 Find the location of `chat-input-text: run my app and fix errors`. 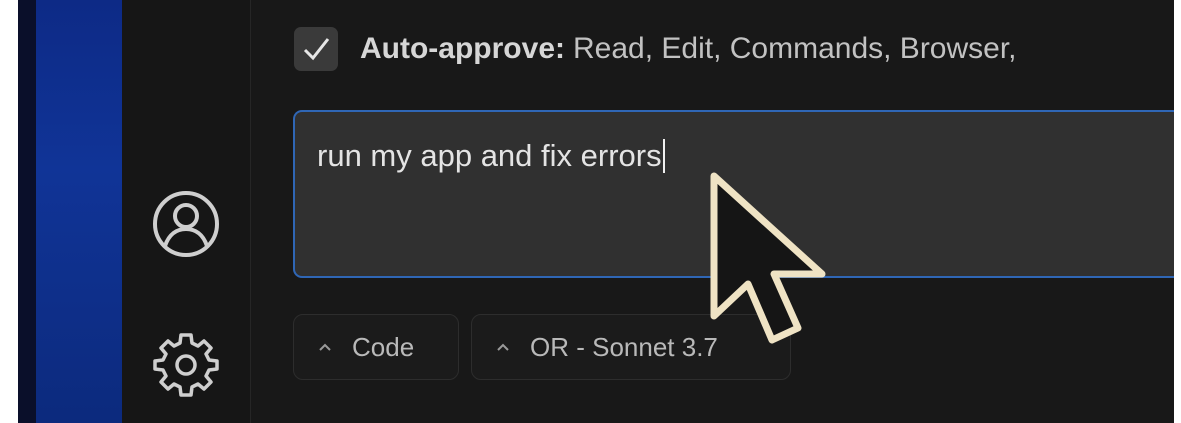

chat-input-text: run my app and fix errors is located at coordinates (491, 156).